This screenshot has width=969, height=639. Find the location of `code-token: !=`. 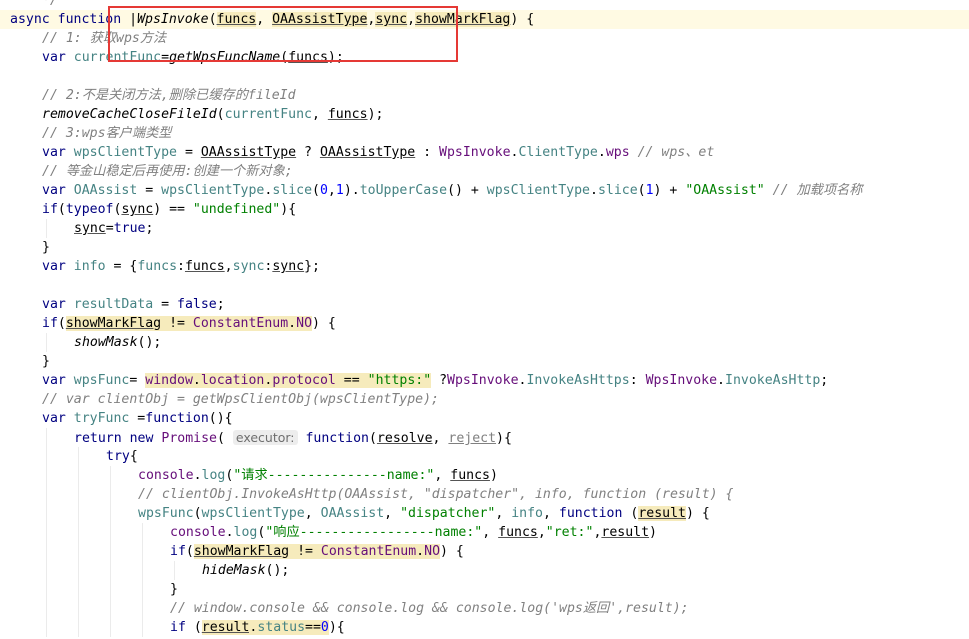

code-token: != is located at coordinates (177, 323).